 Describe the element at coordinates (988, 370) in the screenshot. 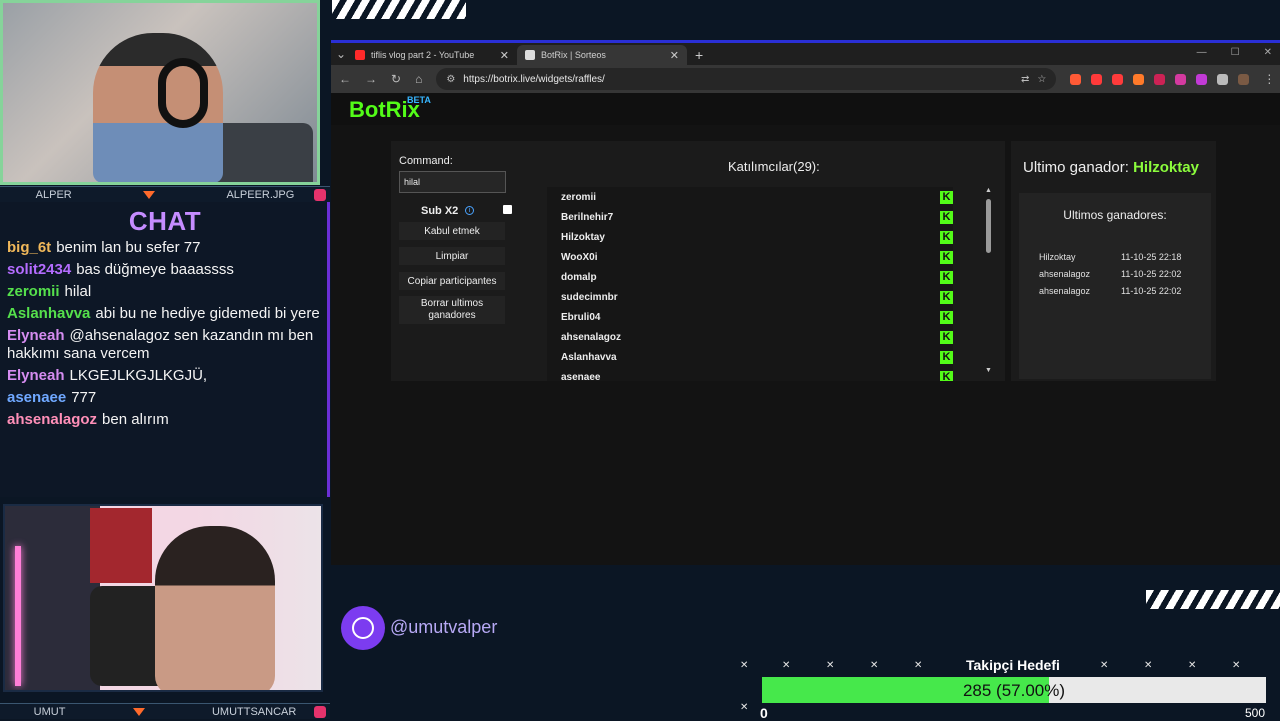

I see `scroll-down-icon: ▼` at that location.